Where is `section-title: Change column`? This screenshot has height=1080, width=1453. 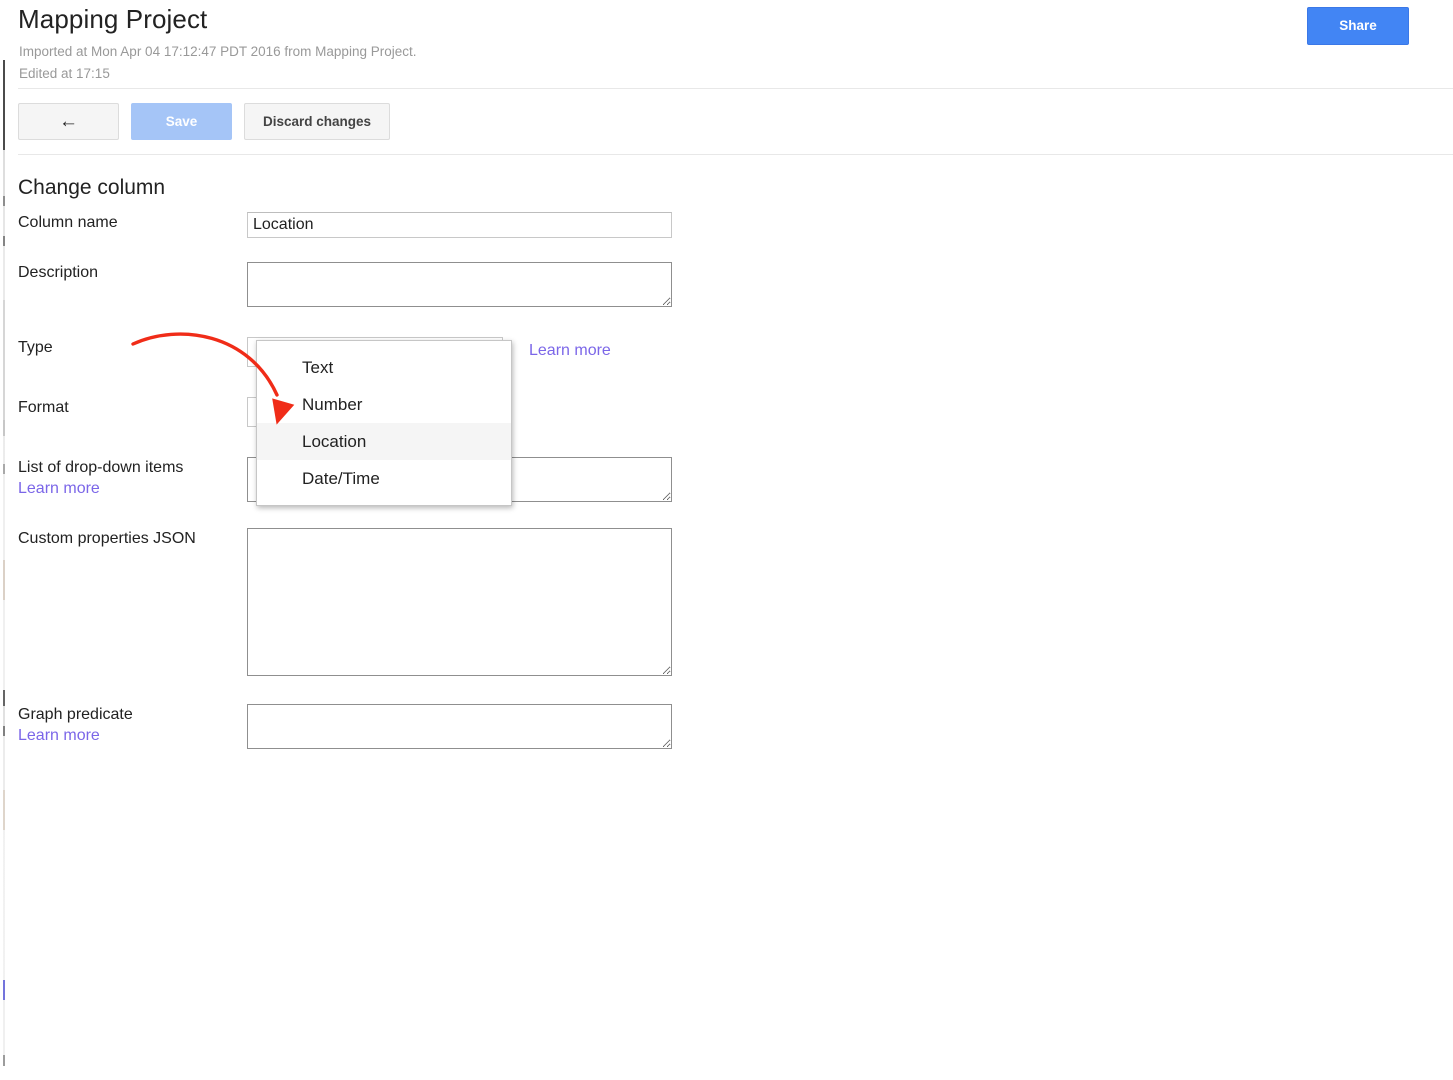
section-title: Change column is located at coordinates (92, 187).